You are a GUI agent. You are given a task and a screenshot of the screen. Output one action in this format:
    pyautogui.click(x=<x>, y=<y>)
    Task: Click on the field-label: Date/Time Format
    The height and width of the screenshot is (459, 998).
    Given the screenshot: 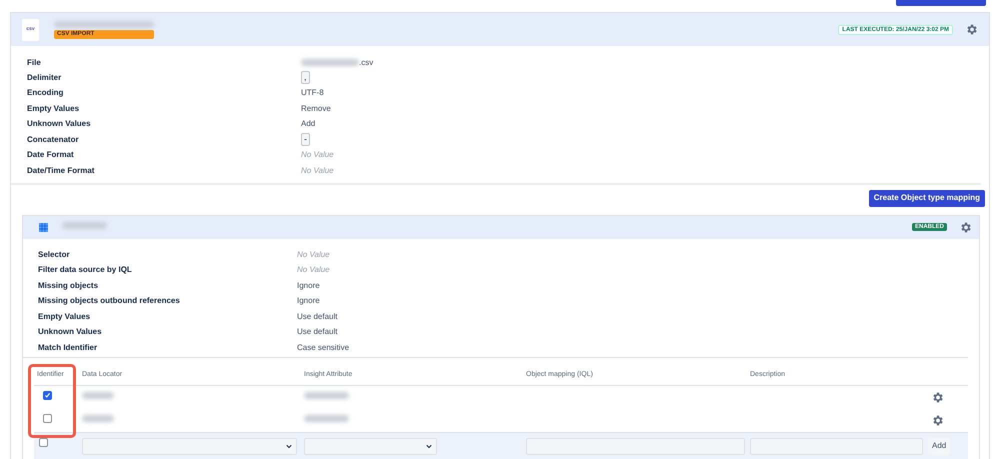 What is the action you would take?
    pyautogui.click(x=61, y=170)
    